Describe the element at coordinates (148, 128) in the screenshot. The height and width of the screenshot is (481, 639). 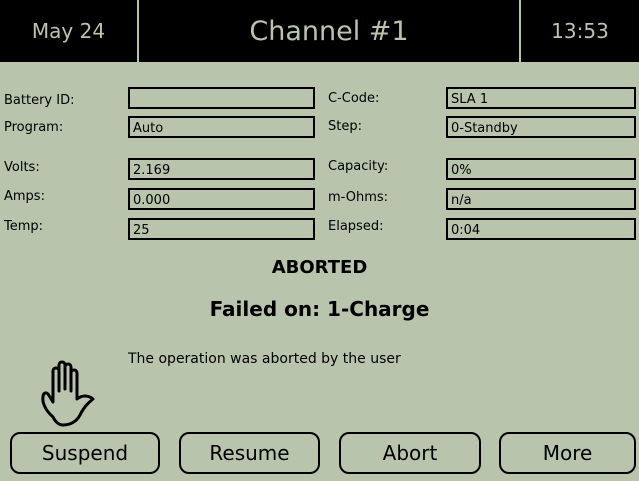
I see `program-value: Auto` at that location.